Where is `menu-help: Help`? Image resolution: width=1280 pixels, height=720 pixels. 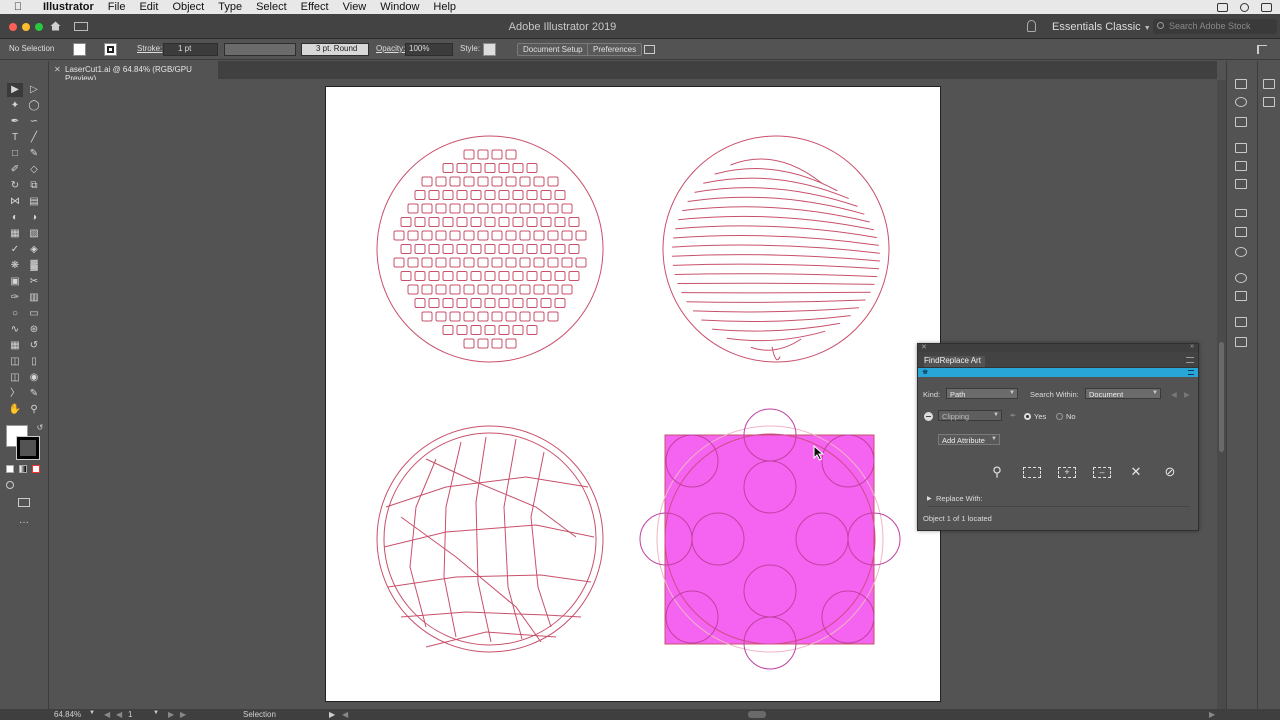
menu-help: Help is located at coordinates (444, 7).